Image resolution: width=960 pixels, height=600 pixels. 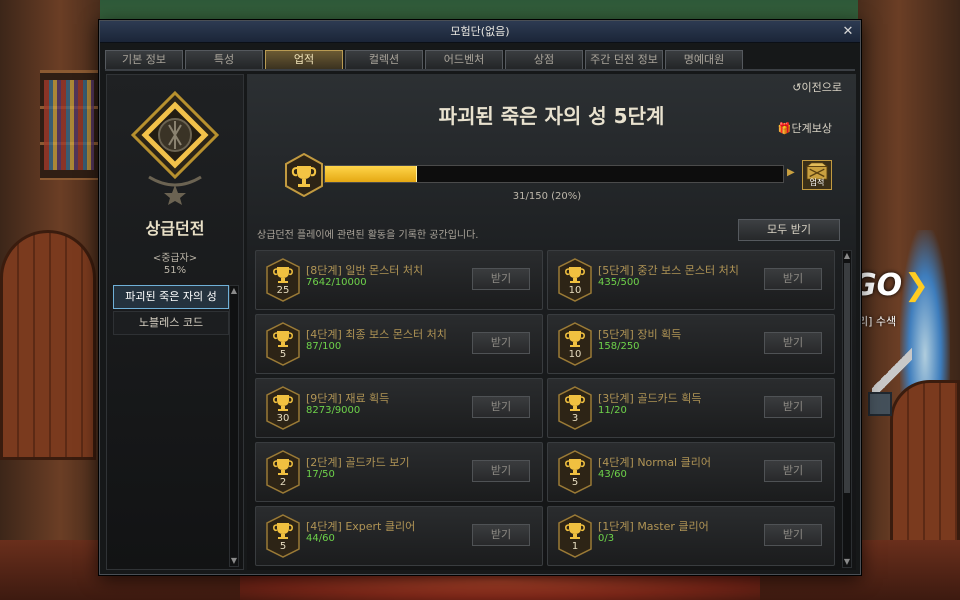 What do you see at coordinates (575, 546) in the screenshot?
I see `achievement-level: 1` at bounding box center [575, 546].